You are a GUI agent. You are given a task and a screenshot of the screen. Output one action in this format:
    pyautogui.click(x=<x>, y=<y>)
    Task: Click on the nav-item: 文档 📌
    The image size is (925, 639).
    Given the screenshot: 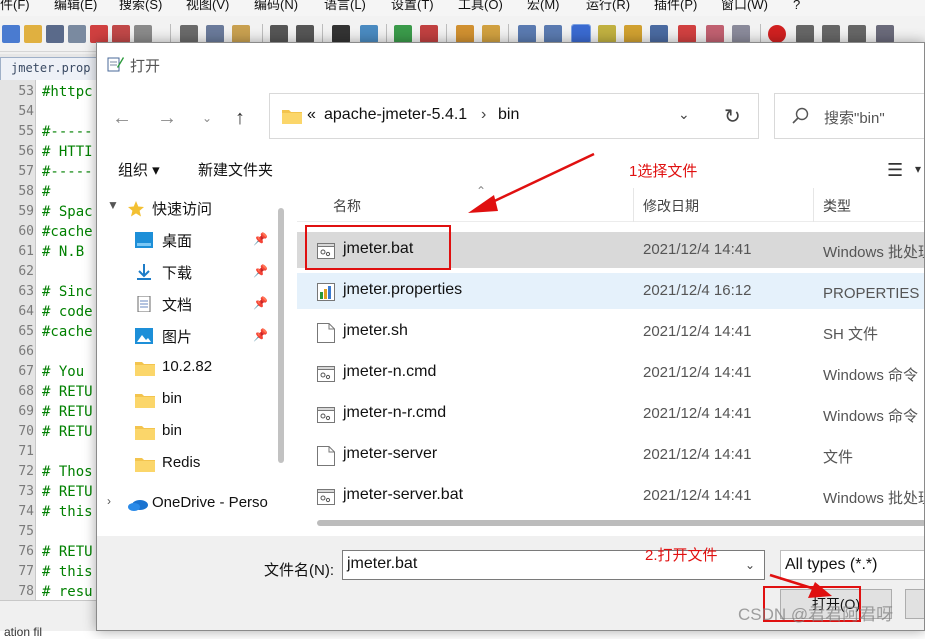 What is the action you would take?
    pyautogui.click(x=187, y=304)
    